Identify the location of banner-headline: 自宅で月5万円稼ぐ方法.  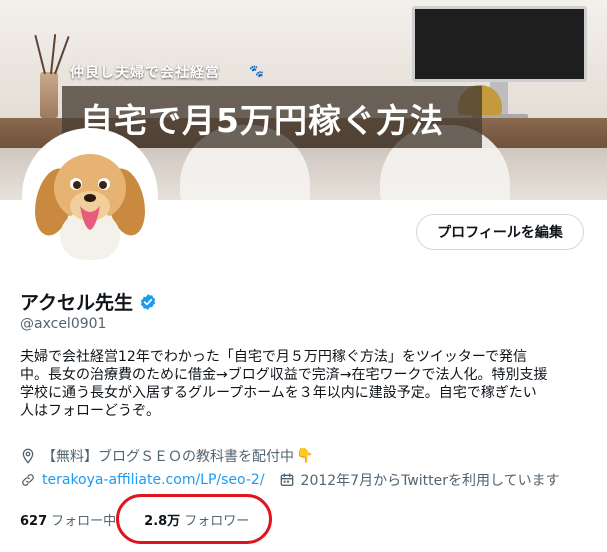
(262, 120).